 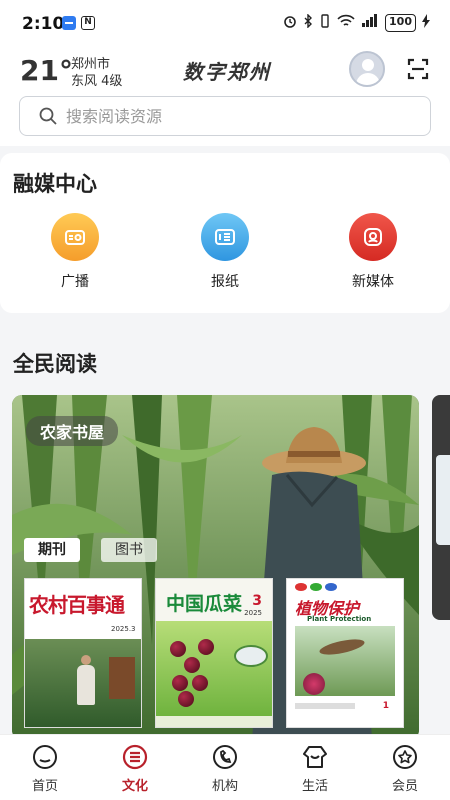 I want to click on next-banner-peek, so click(x=441, y=507).